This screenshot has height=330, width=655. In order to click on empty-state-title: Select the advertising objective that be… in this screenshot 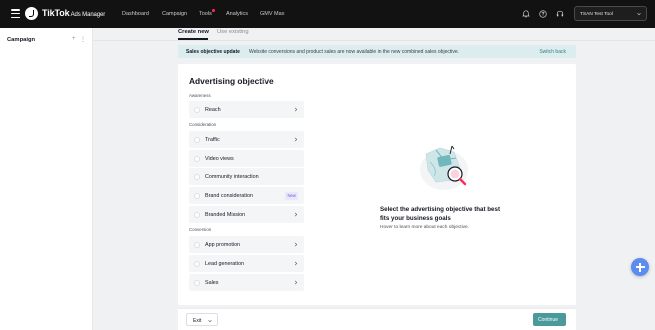, I will do `click(440, 214)`.